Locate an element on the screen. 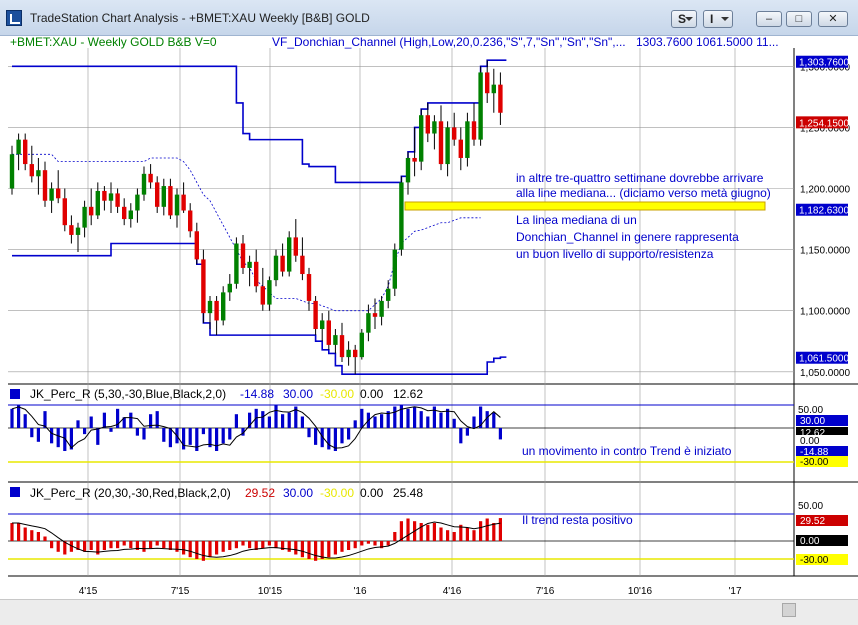 The height and width of the screenshot is (625, 858). indicator2-bars is located at coordinates (256, 539).